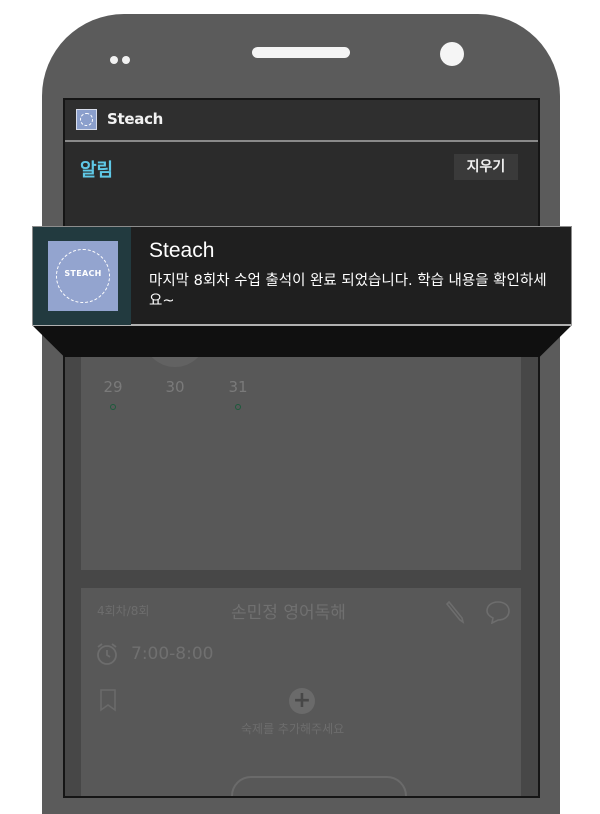  What do you see at coordinates (486, 167) in the screenshot?
I see `clear-notifications-button: 지우기` at bounding box center [486, 167].